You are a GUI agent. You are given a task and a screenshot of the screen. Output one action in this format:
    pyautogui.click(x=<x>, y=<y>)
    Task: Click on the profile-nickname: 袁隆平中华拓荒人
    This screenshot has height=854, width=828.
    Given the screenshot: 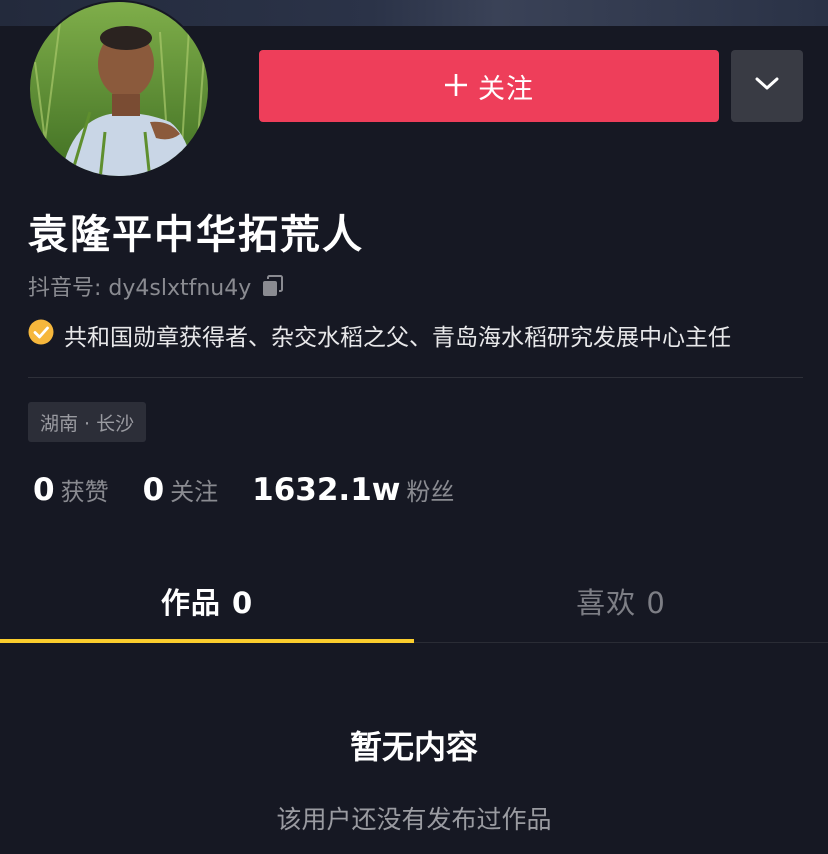 What is the action you would take?
    pyautogui.click(x=196, y=235)
    